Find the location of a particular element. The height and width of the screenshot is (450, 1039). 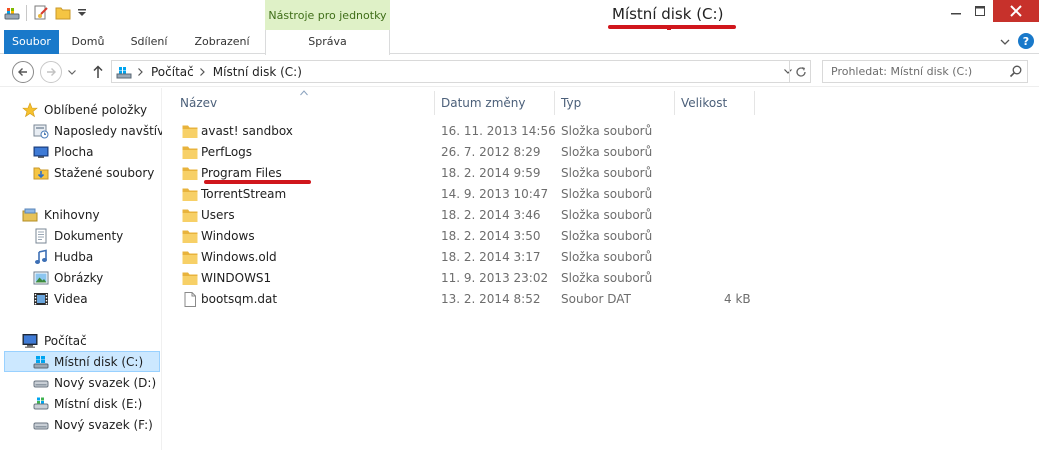

file-date: 26. 7. 2012 8:29 is located at coordinates (491, 152).